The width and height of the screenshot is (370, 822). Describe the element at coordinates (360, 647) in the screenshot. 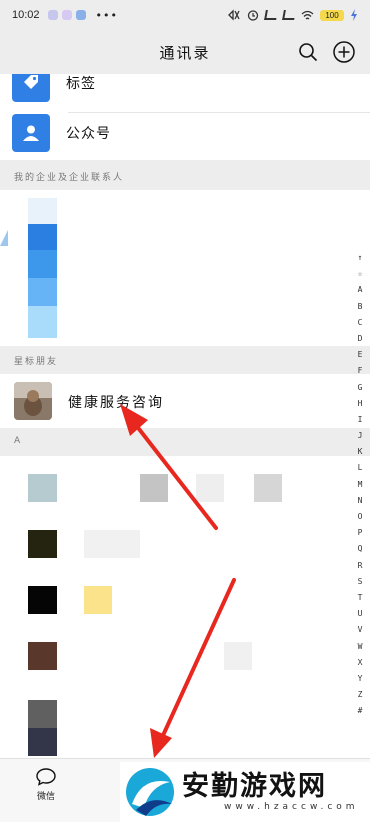

I see `index-letter: W` at that location.